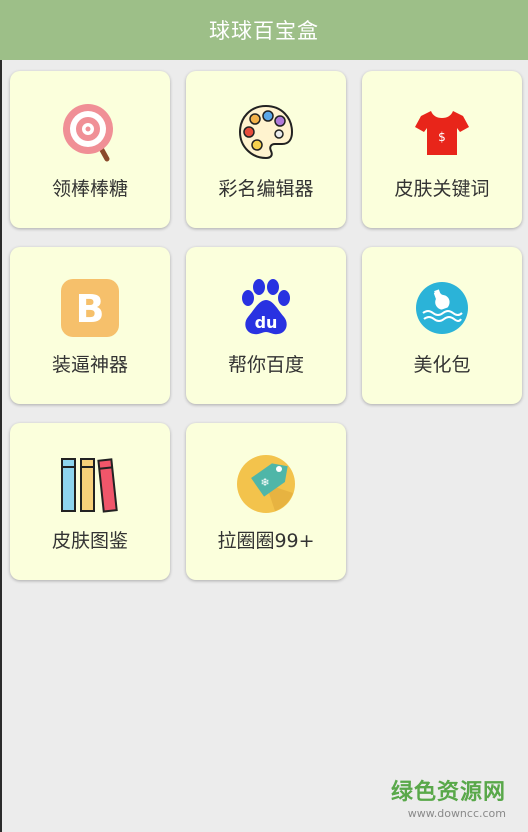 This screenshot has height=832, width=528. Describe the element at coordinates (90, 132) in the screenshot. I see `lollipop-icon` at that location.